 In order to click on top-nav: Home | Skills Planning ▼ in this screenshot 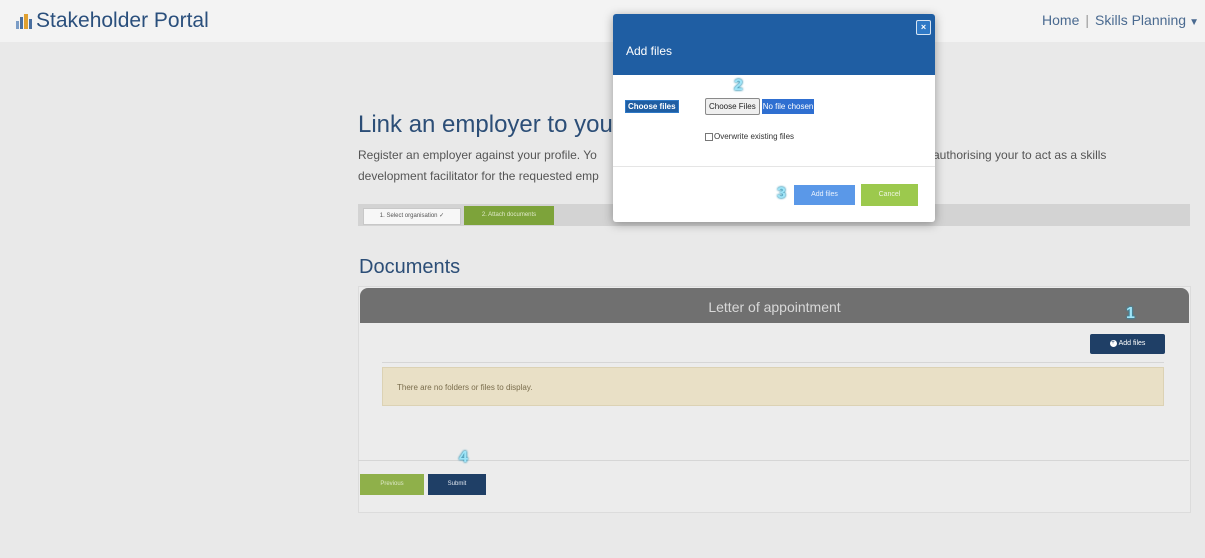, I will do `click(1120, 20)`.